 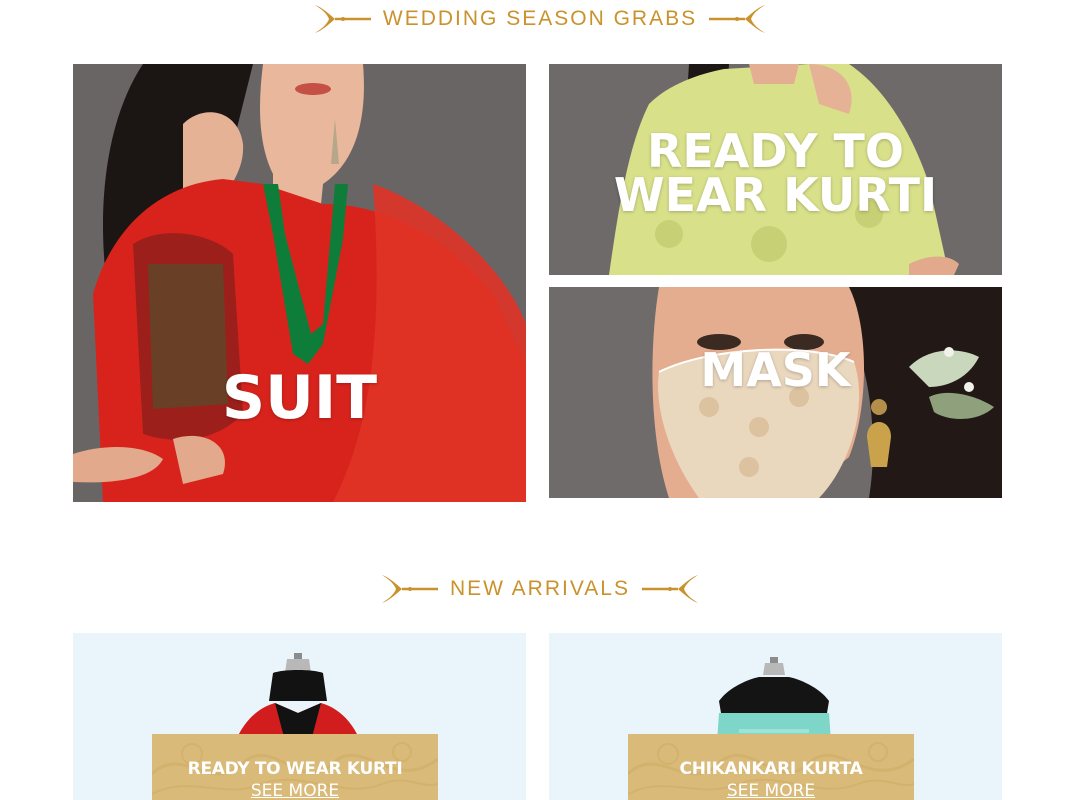 I want to click on mask-label: MASK, so click(x=775, y=370).